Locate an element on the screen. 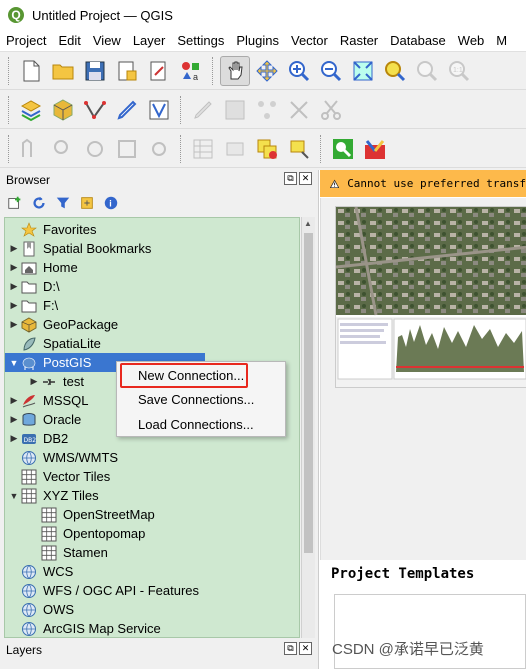 This screenshot has height=669, width=526. field-calculator-icon is located at coordinates (159, 149).